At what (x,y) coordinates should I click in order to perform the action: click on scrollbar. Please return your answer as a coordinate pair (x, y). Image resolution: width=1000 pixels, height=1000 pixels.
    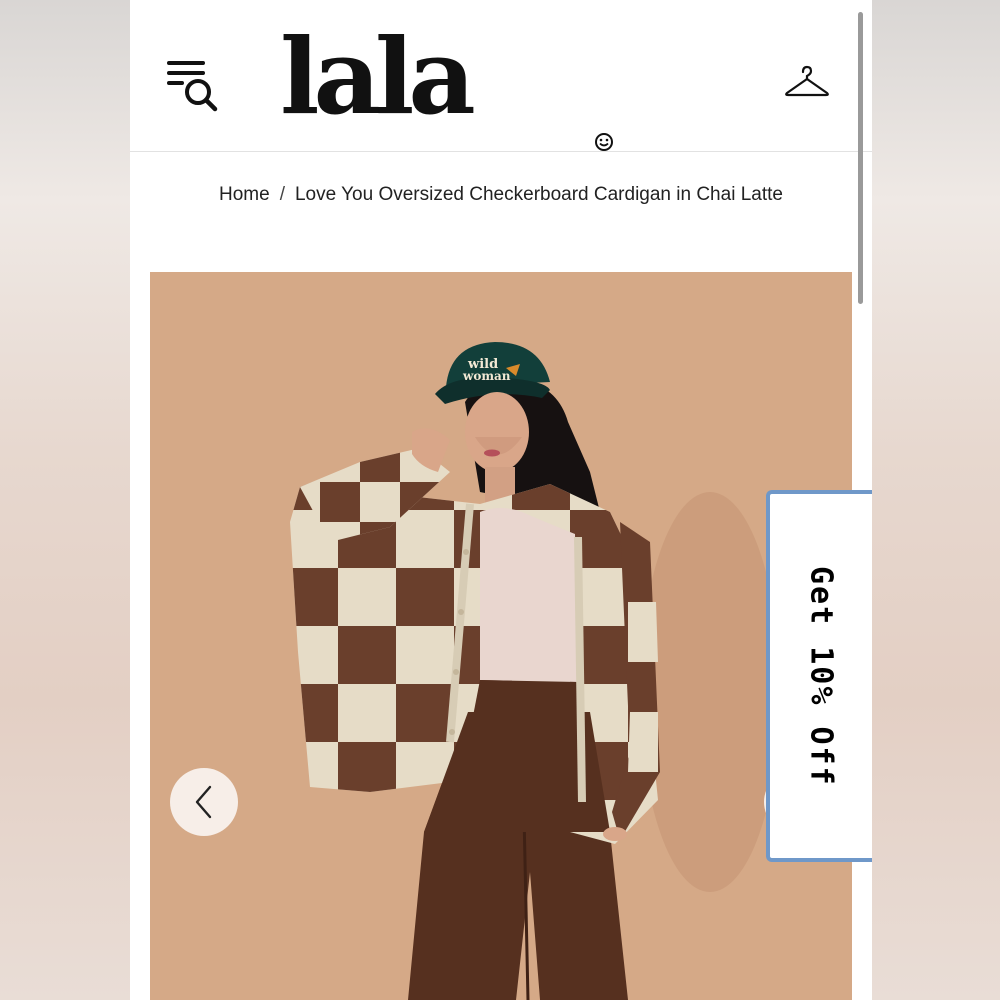
    Looking at the image, I should click on (860, 158).